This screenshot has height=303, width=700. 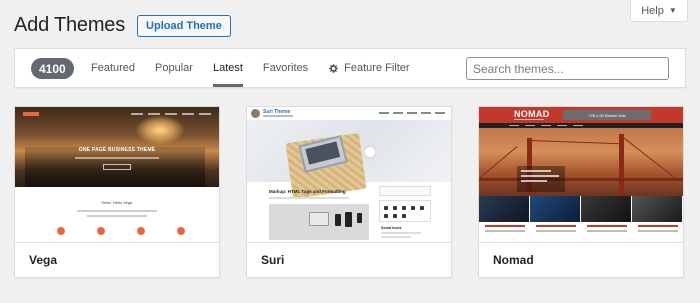 What do you see at coordinates (117, 150) in the screenshot?
I see `vega-hero-text: ONE PAGE BUSINESS THEME` at bounding box center [117, 150].